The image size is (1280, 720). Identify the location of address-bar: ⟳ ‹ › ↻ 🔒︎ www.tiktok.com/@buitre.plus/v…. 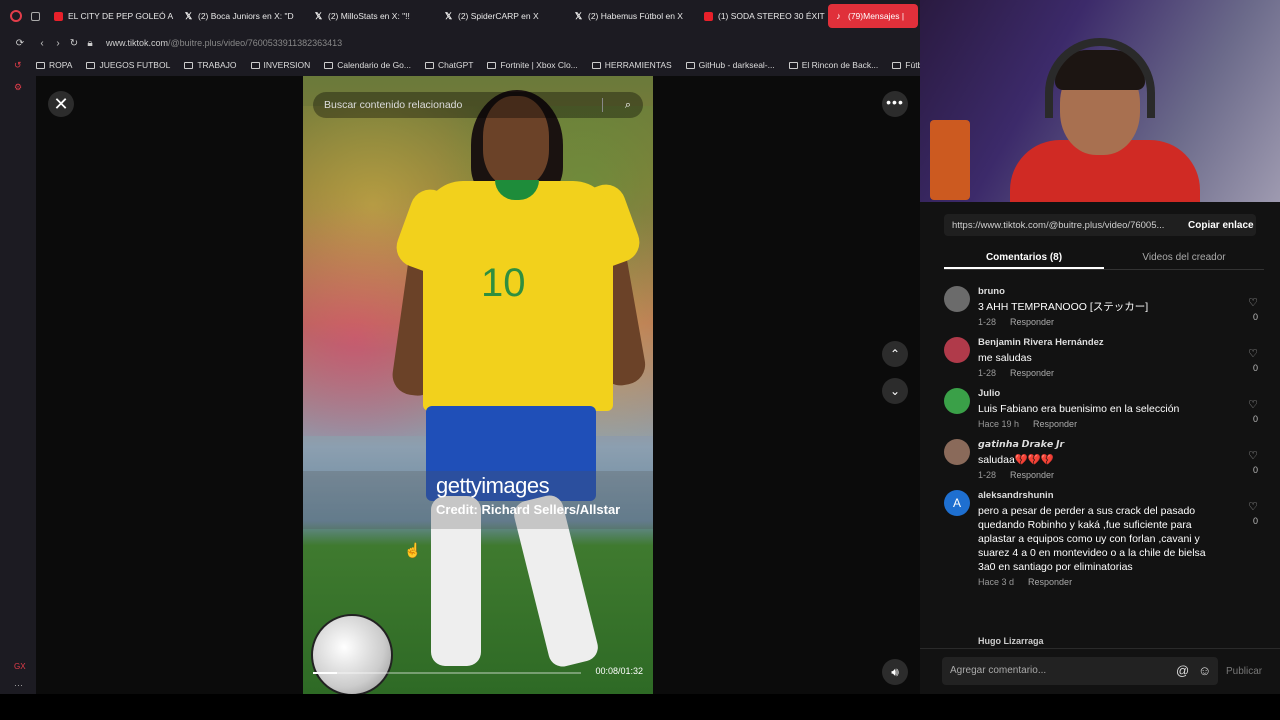
(460, 43).